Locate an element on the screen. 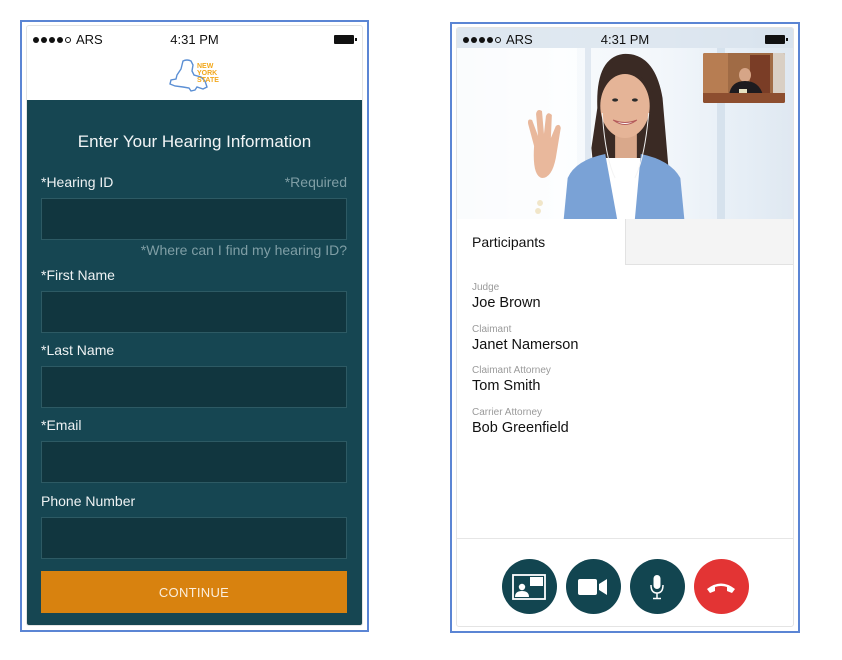 This screenshot has height=660, width=842. tab-secondary is located at coordinates (709, 242).